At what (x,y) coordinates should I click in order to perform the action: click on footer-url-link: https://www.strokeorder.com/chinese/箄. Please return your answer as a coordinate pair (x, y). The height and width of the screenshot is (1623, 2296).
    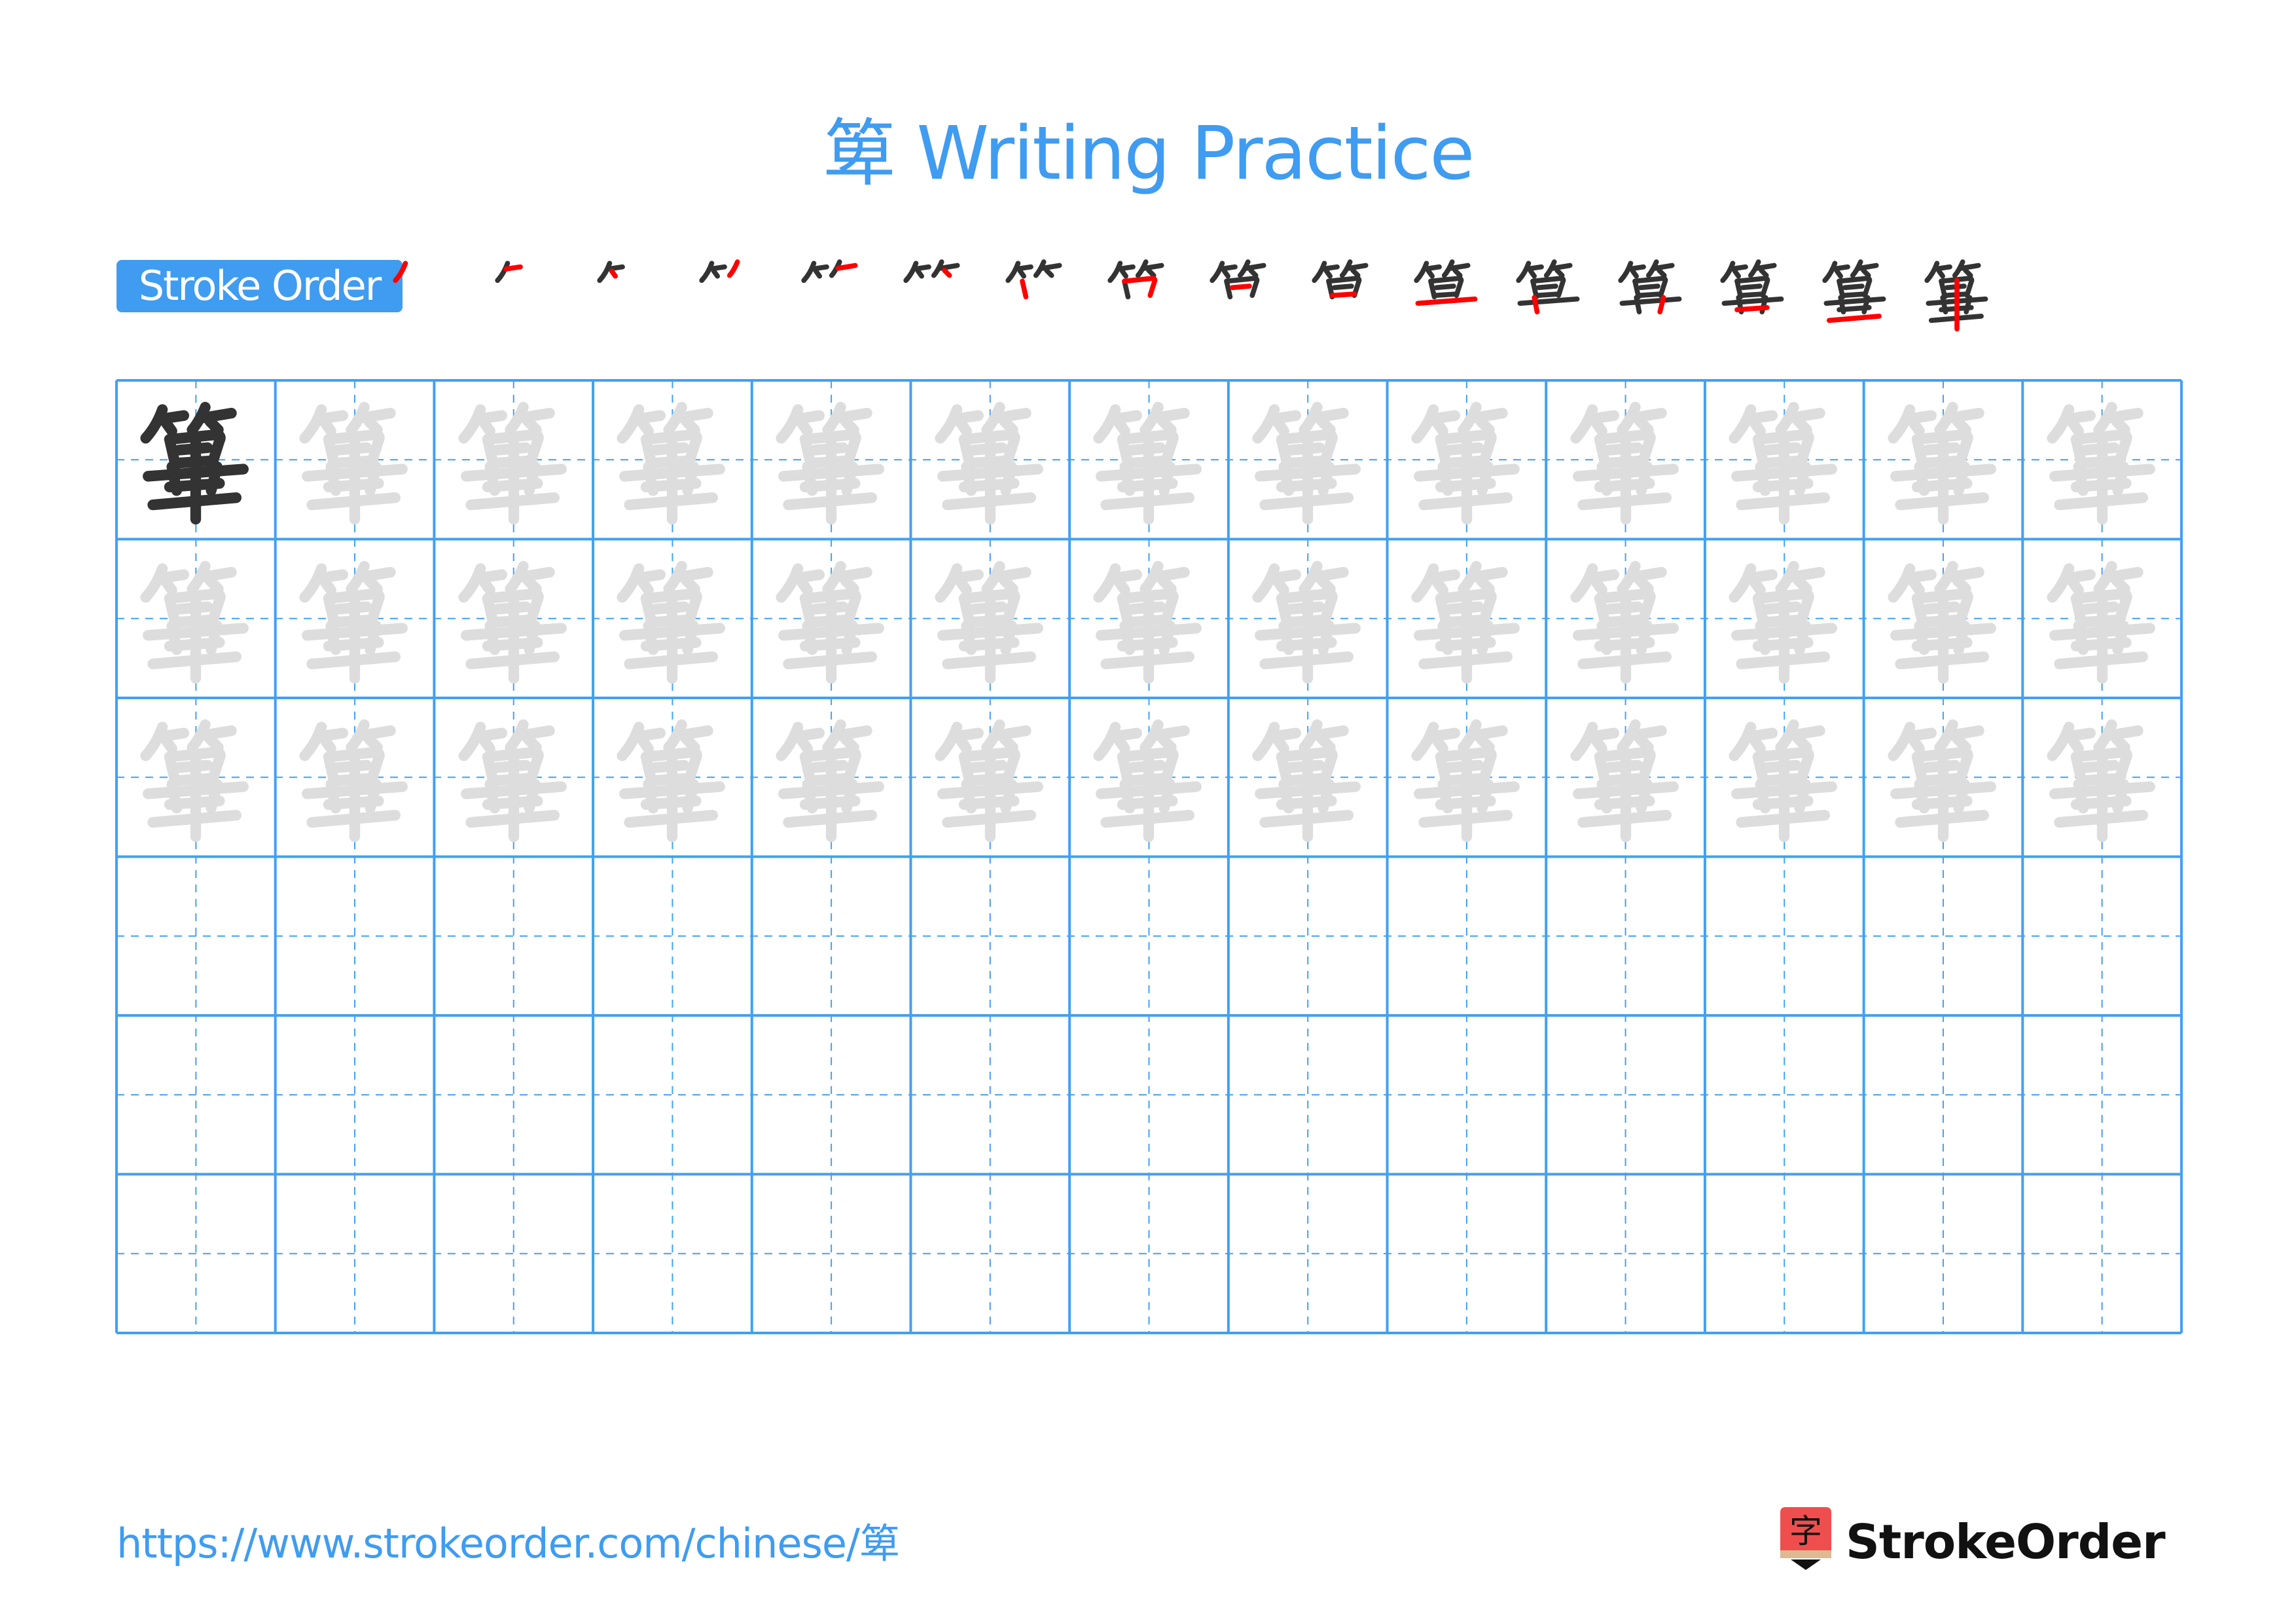
    Looking at the image, I should click on (508, 1544).